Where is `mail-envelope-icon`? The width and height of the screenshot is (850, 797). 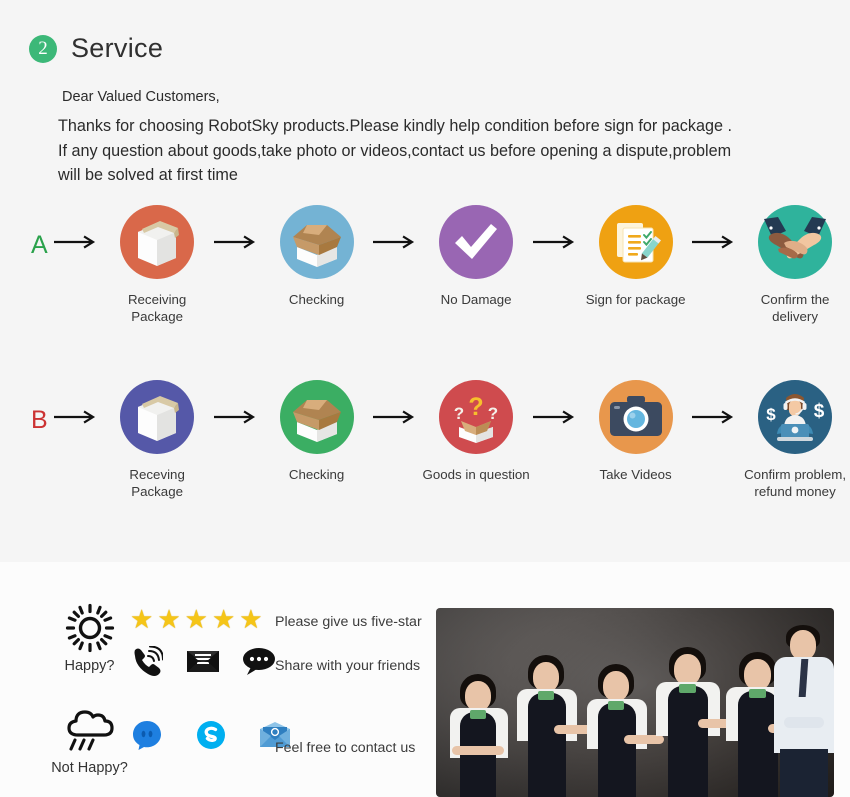 mail-envelope-icon is located at coordinates (203, 661).